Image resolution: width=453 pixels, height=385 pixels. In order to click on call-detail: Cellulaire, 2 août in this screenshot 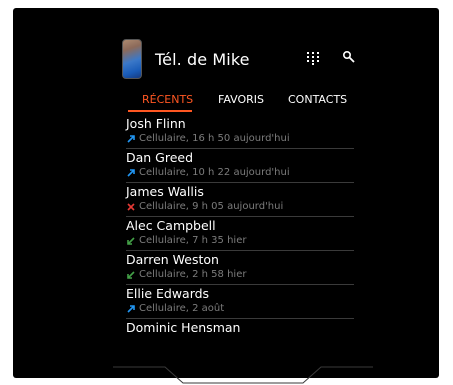, I will do `click(240, 308)`.